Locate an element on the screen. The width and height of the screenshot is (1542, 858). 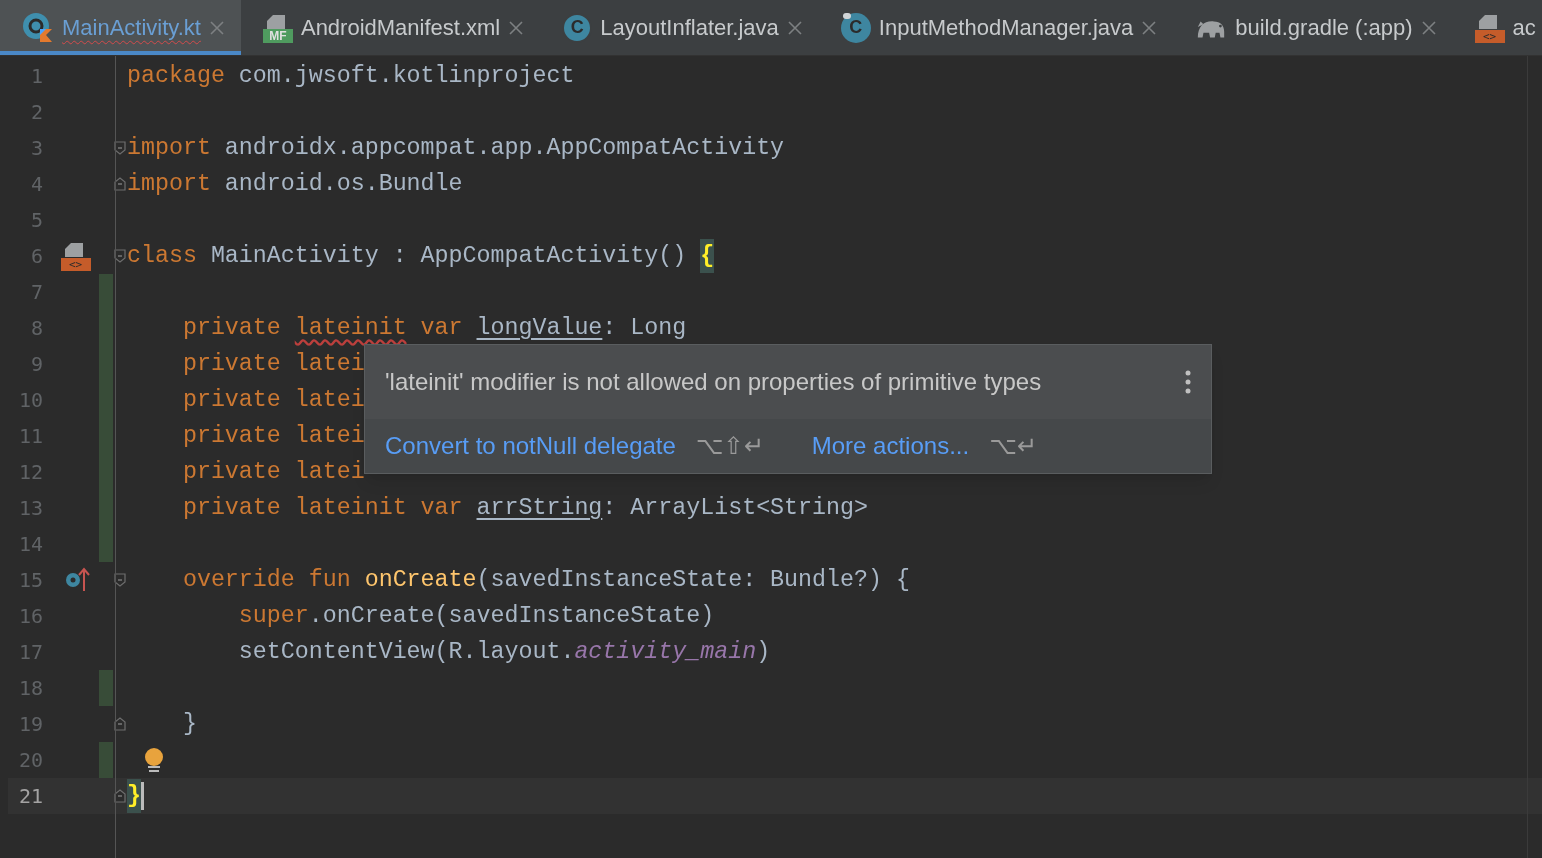
lightbulb-icon is located at coordinates (154, 760).